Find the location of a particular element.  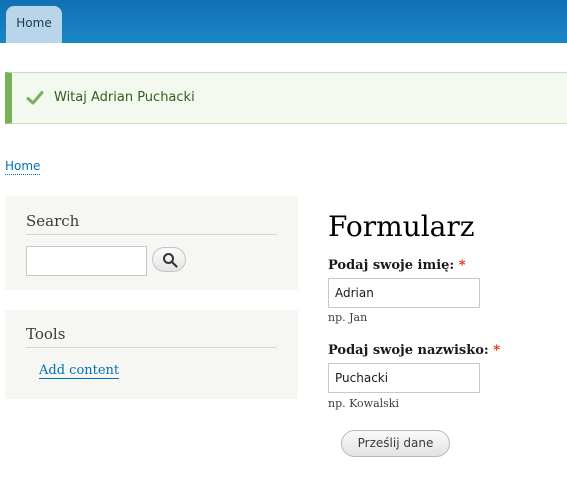

last-name-label: Podaj swoje nazwisko: * is located at coordinates (414, 350).